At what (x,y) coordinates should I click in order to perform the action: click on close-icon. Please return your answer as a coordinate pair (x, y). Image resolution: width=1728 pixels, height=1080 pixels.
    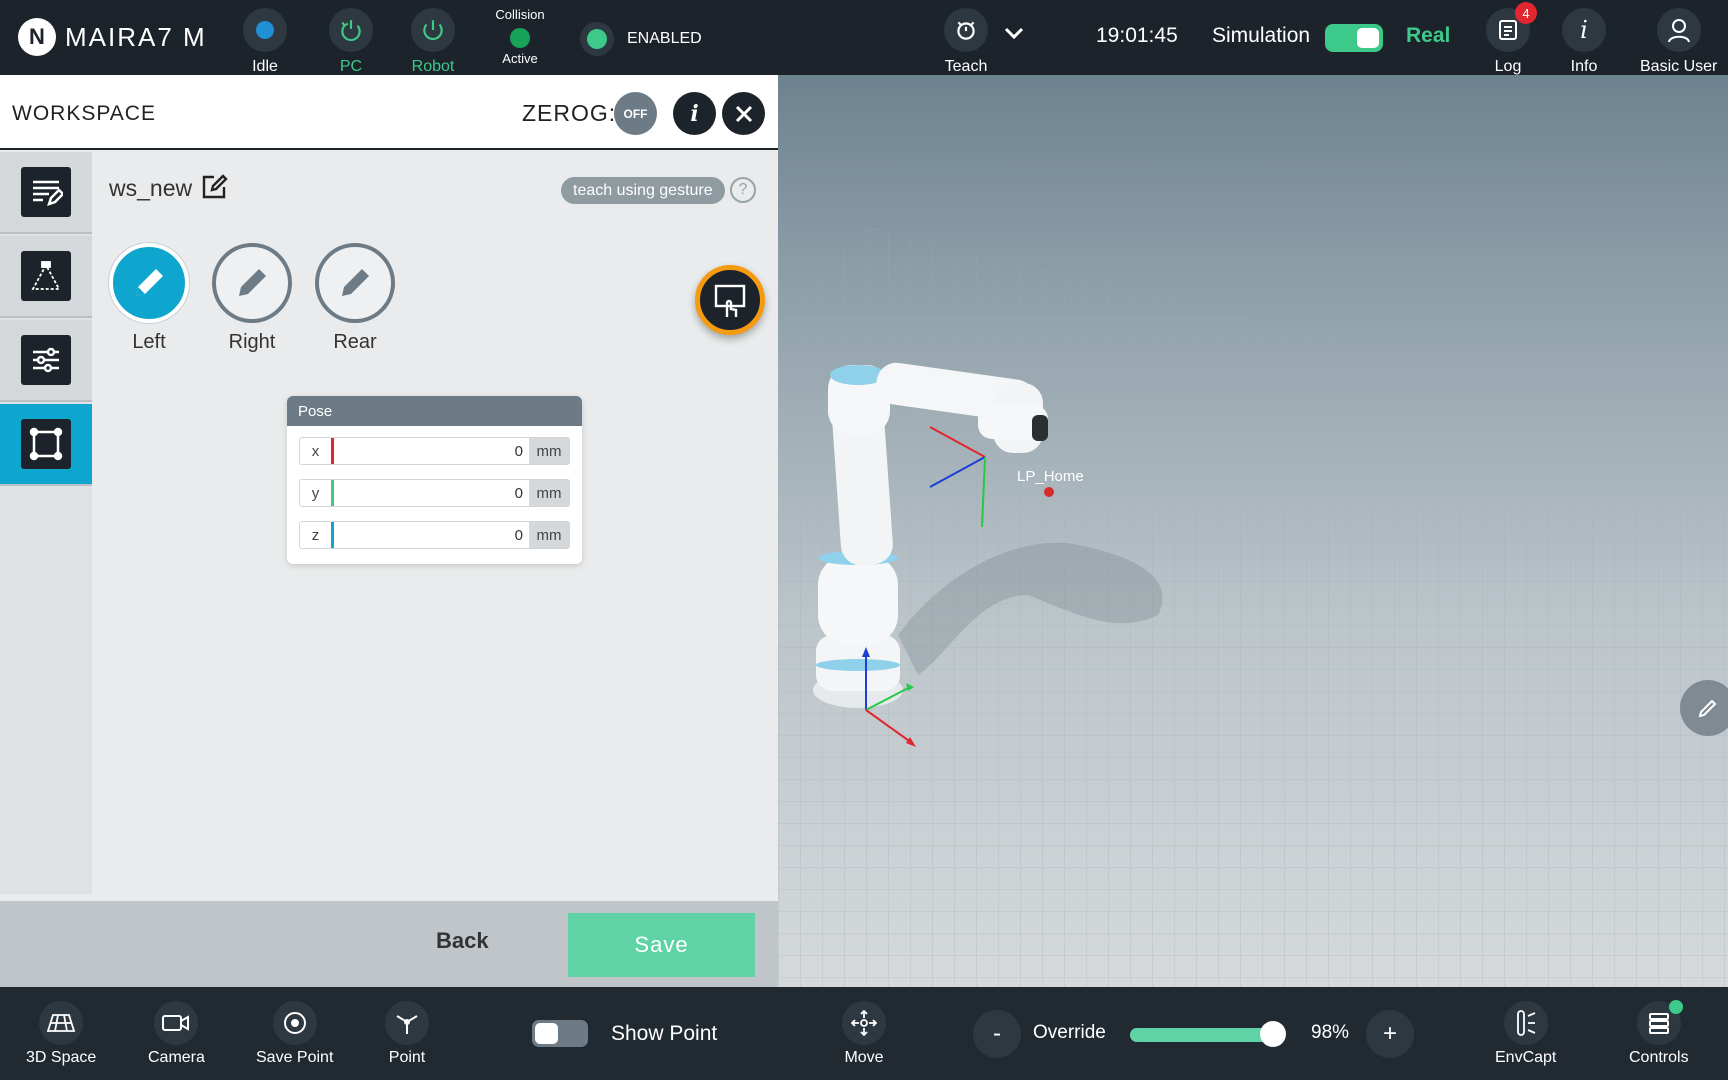
    Looking at the image, I should click on (743, 113).